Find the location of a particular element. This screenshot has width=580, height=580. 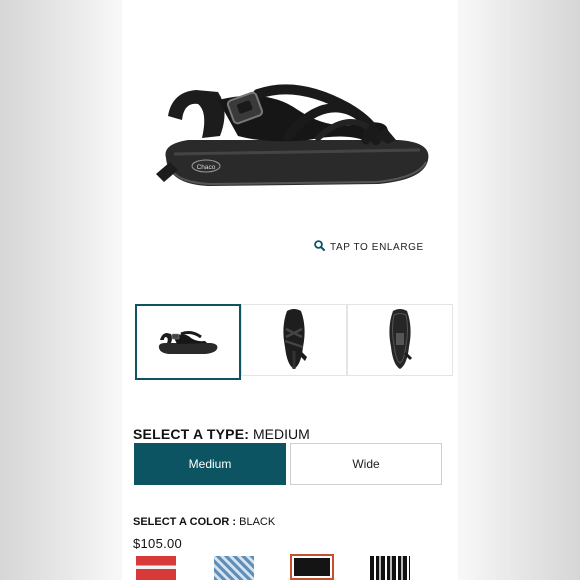

brand-logo: Chaco is located at coordinates (206, 167).